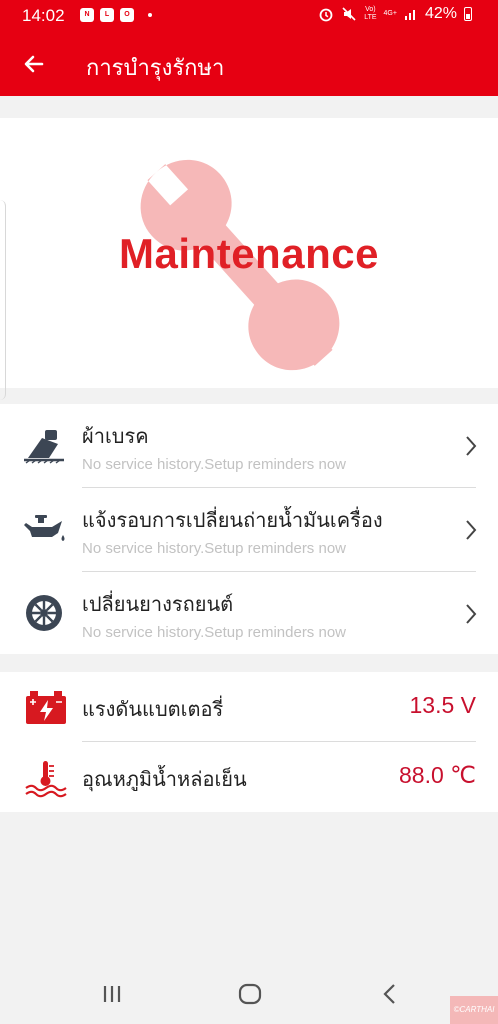 The image size is (498, 1024). I want to click on battery-icon, so click(46, 707).